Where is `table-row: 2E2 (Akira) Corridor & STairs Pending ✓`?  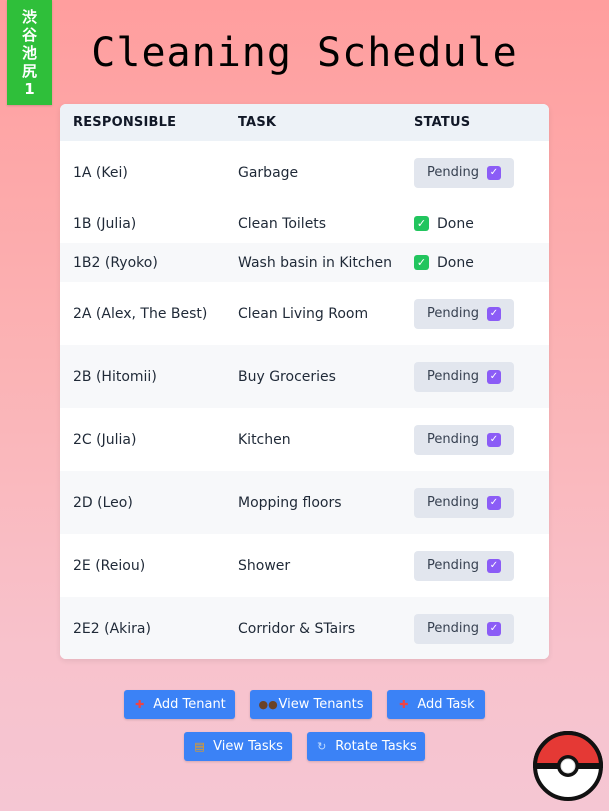 table-row: 2E2 (Akira) Corridor & STairs Pending ✓ is located at coordinates (304, 628).